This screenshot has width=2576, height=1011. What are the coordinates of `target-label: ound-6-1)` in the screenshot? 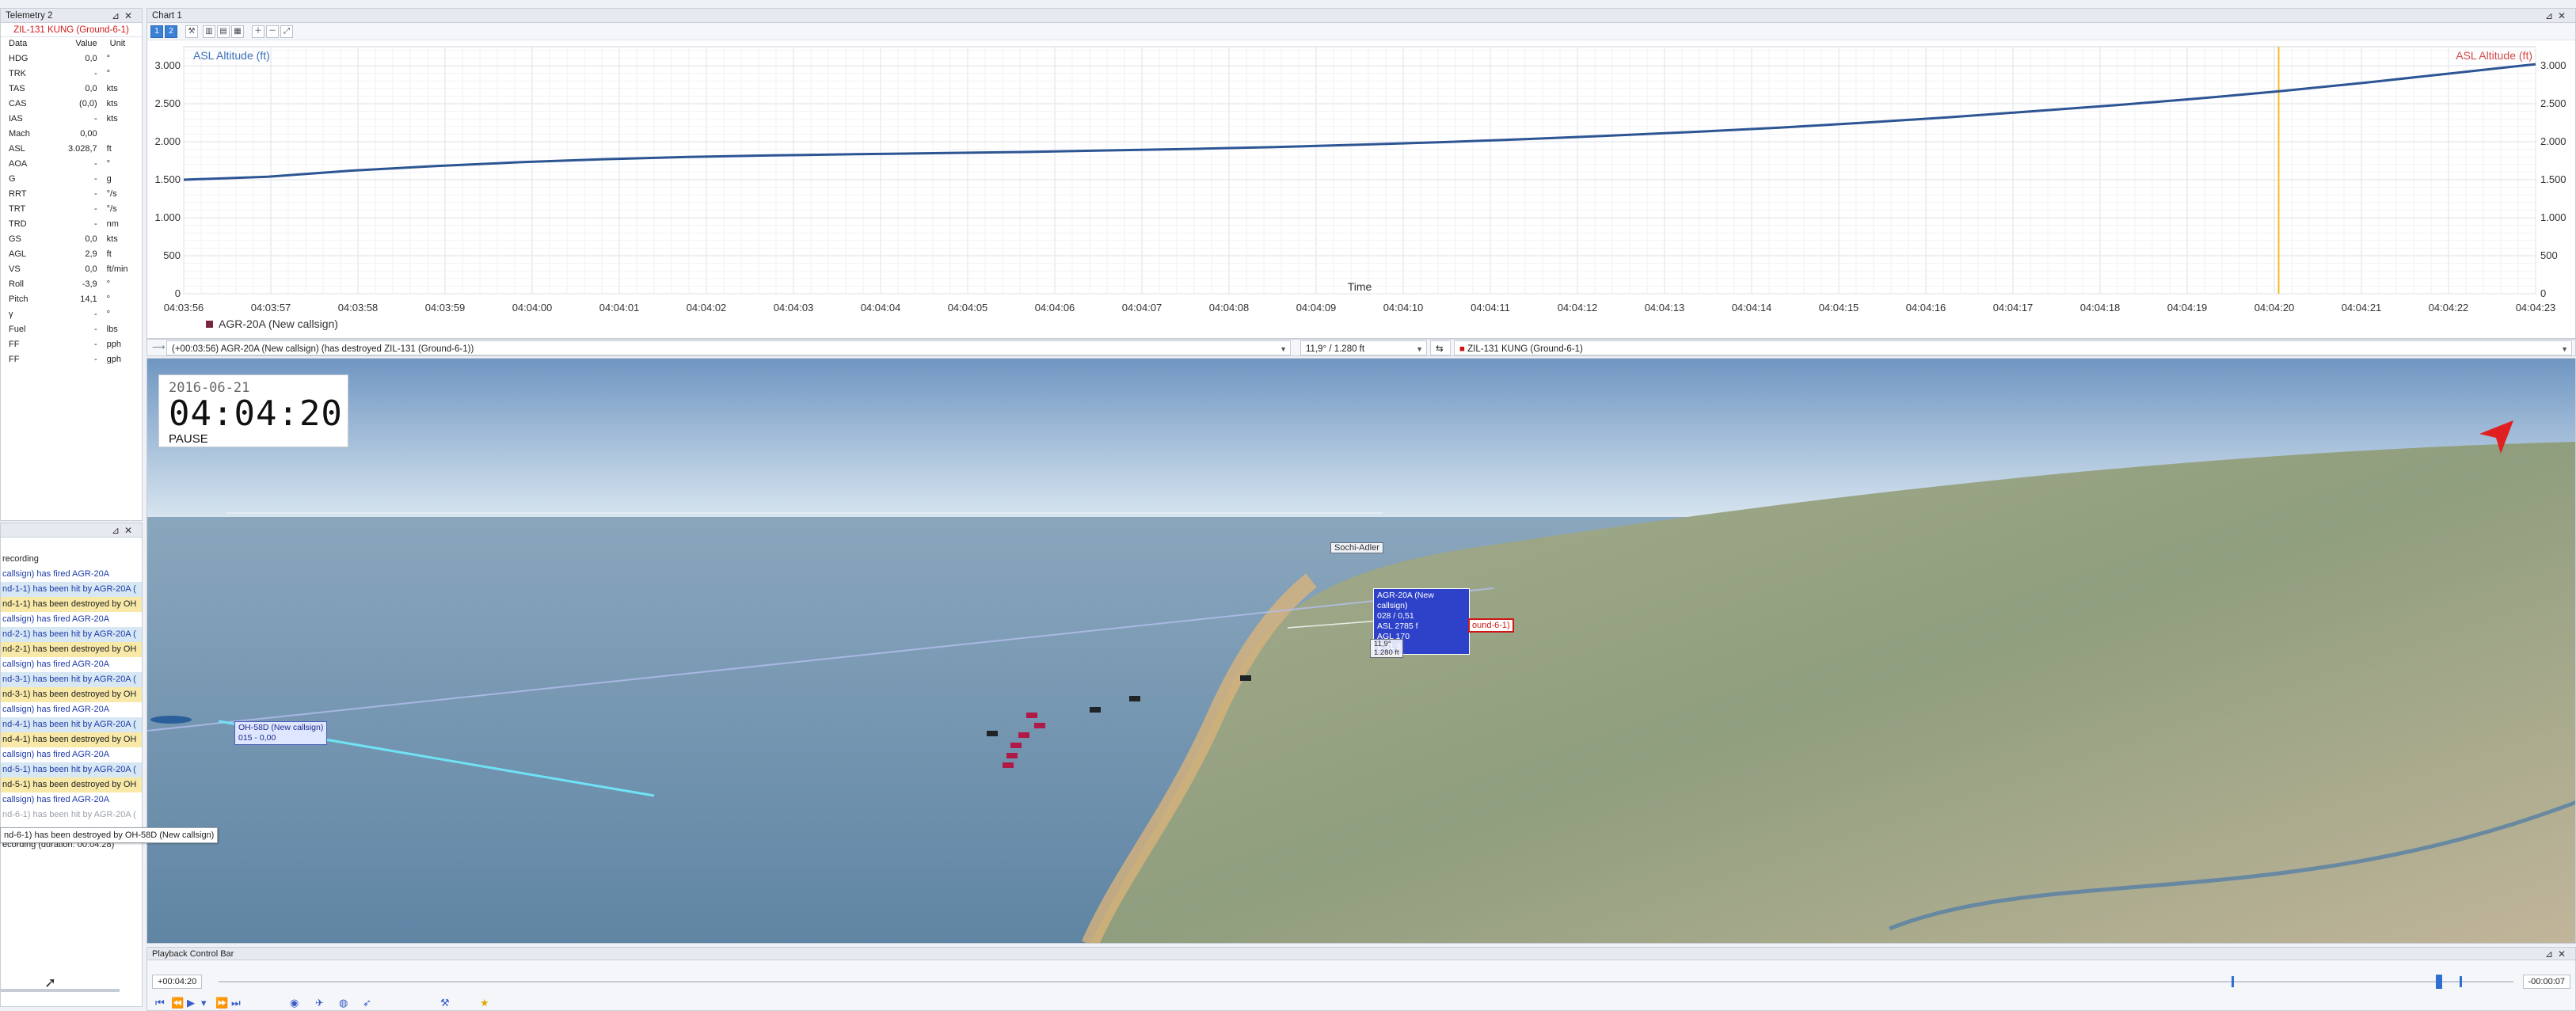 It's located at (1491, 625).